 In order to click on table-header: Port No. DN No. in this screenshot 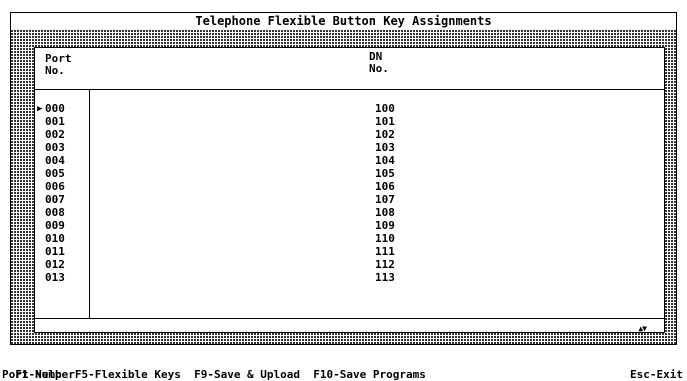, I will do `click(349, 69)`.